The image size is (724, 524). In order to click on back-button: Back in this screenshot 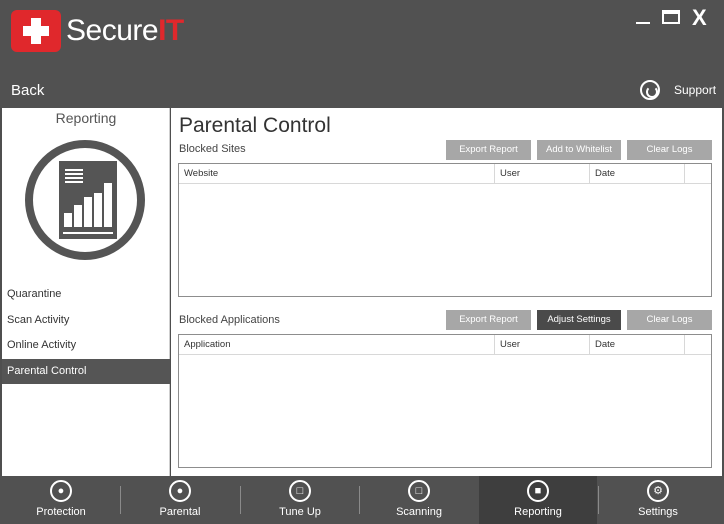, I will do `click(27, 90)`.